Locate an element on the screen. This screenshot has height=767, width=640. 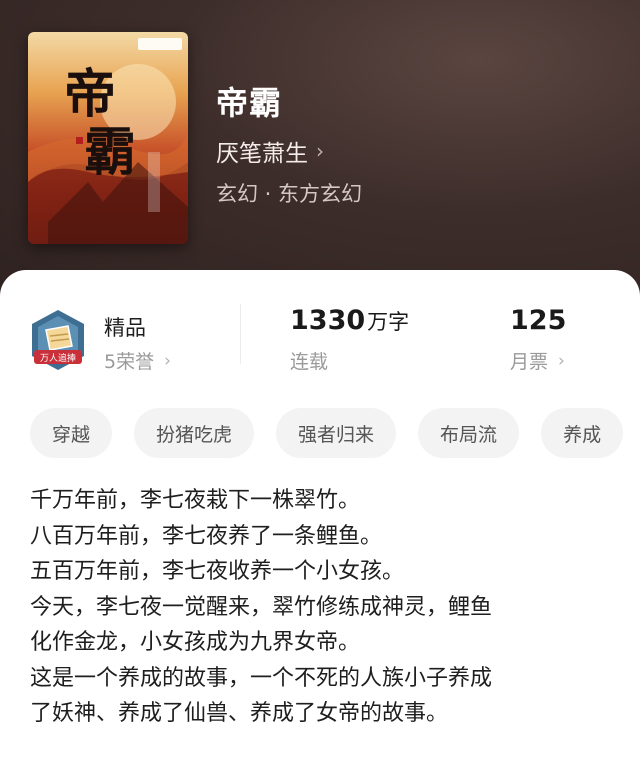
quality-badge-icon: 万人追捧 is located at coordinates (58, 340).